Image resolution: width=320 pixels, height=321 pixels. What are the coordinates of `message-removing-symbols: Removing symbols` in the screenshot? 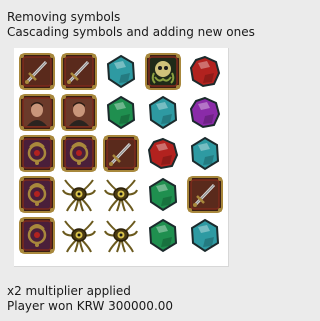 It's located at (64, 17).